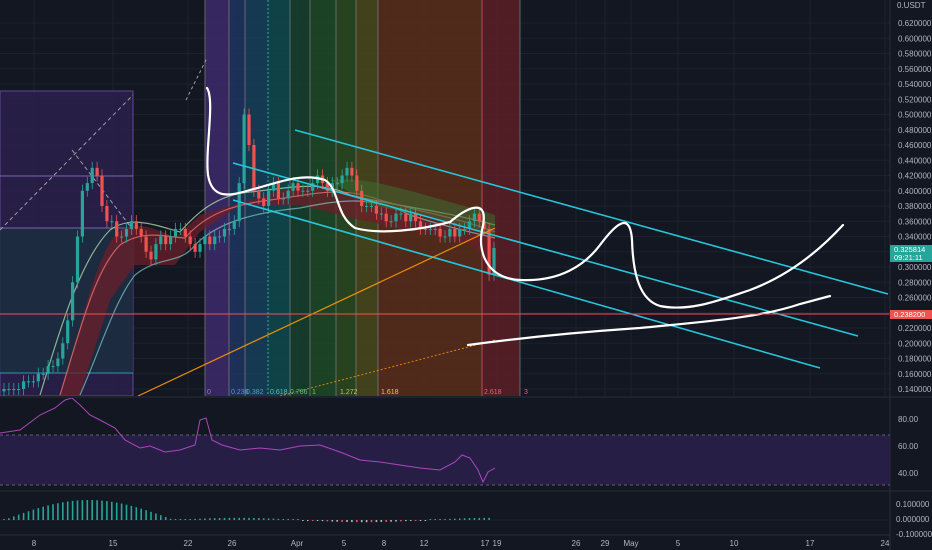 This screenshot has width=932, height=550. What do you see at coordinates (911, 5) in the screenshot?
I see `currency-label: 0.USDT` at bounding box center [911, 5].